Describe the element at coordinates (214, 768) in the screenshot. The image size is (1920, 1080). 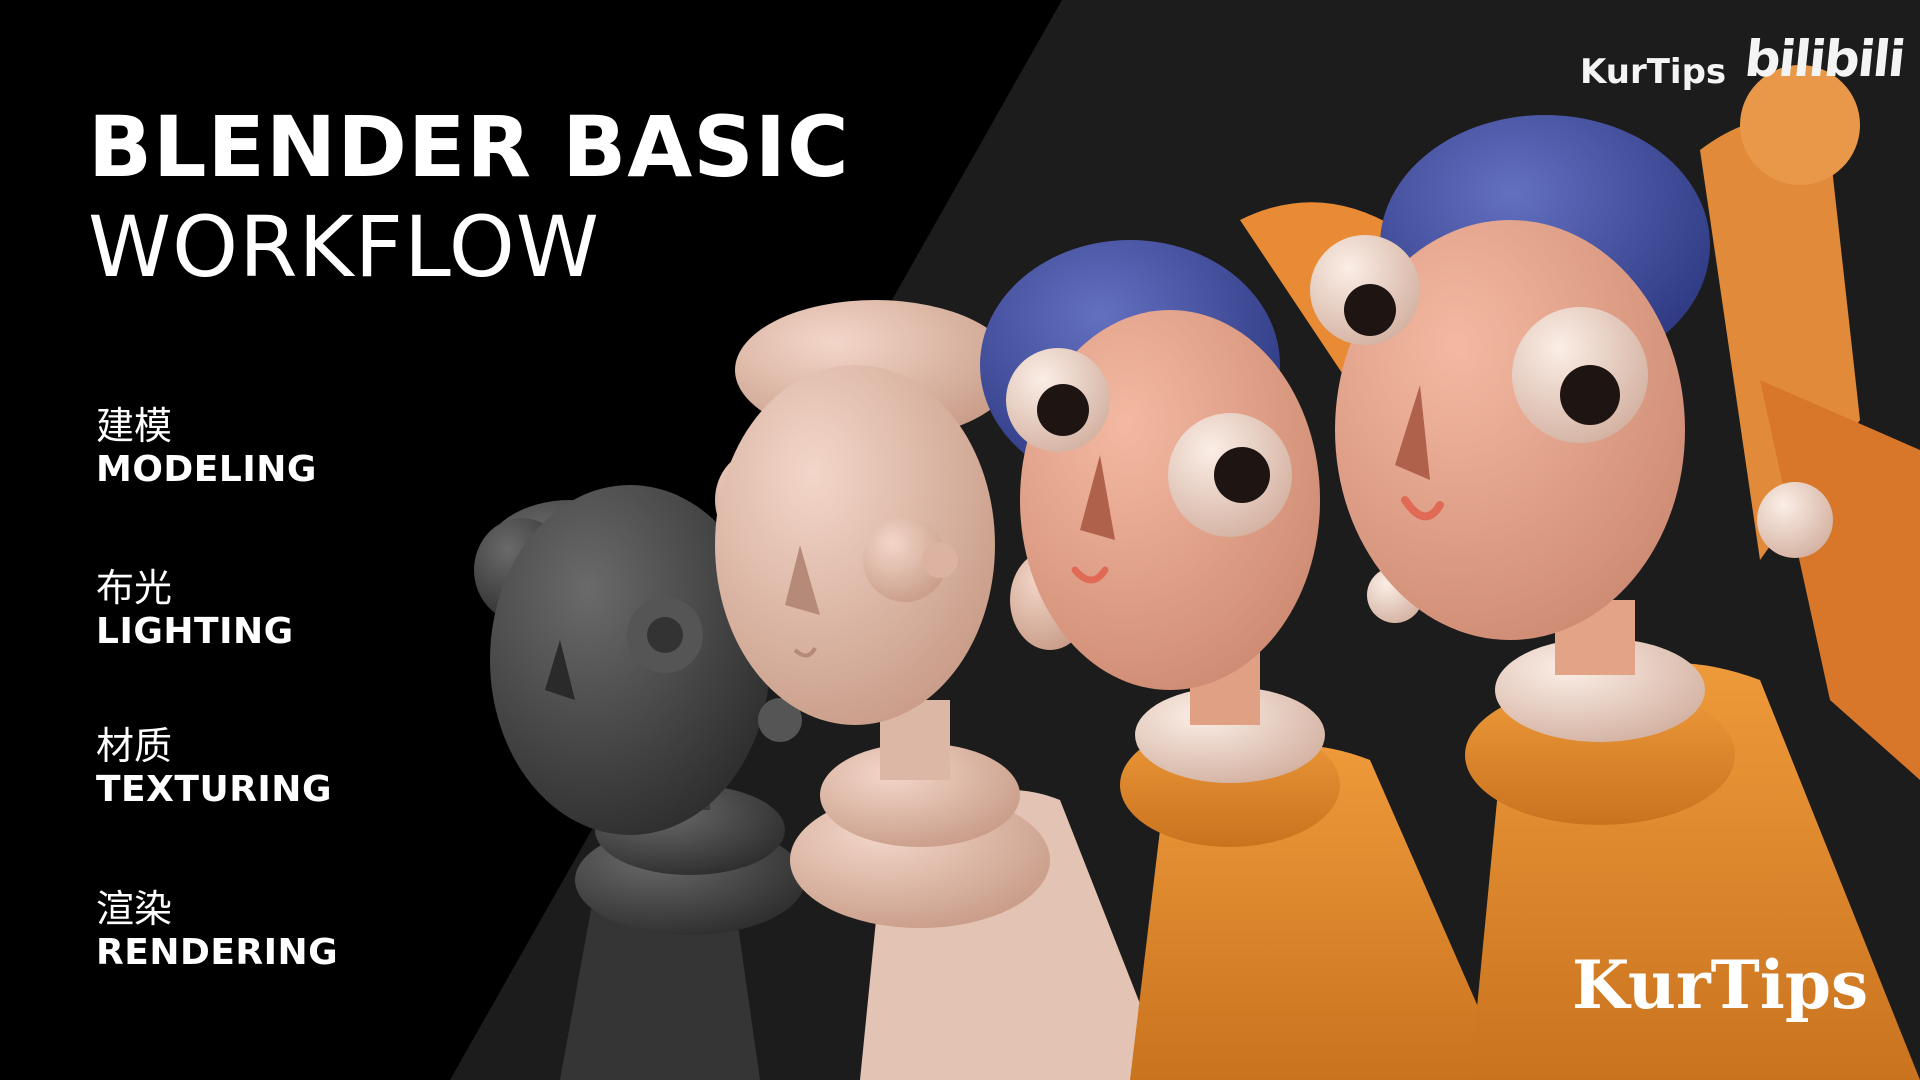
I see `workflow-step-texturing: 材质 TEXTURING` at that location.